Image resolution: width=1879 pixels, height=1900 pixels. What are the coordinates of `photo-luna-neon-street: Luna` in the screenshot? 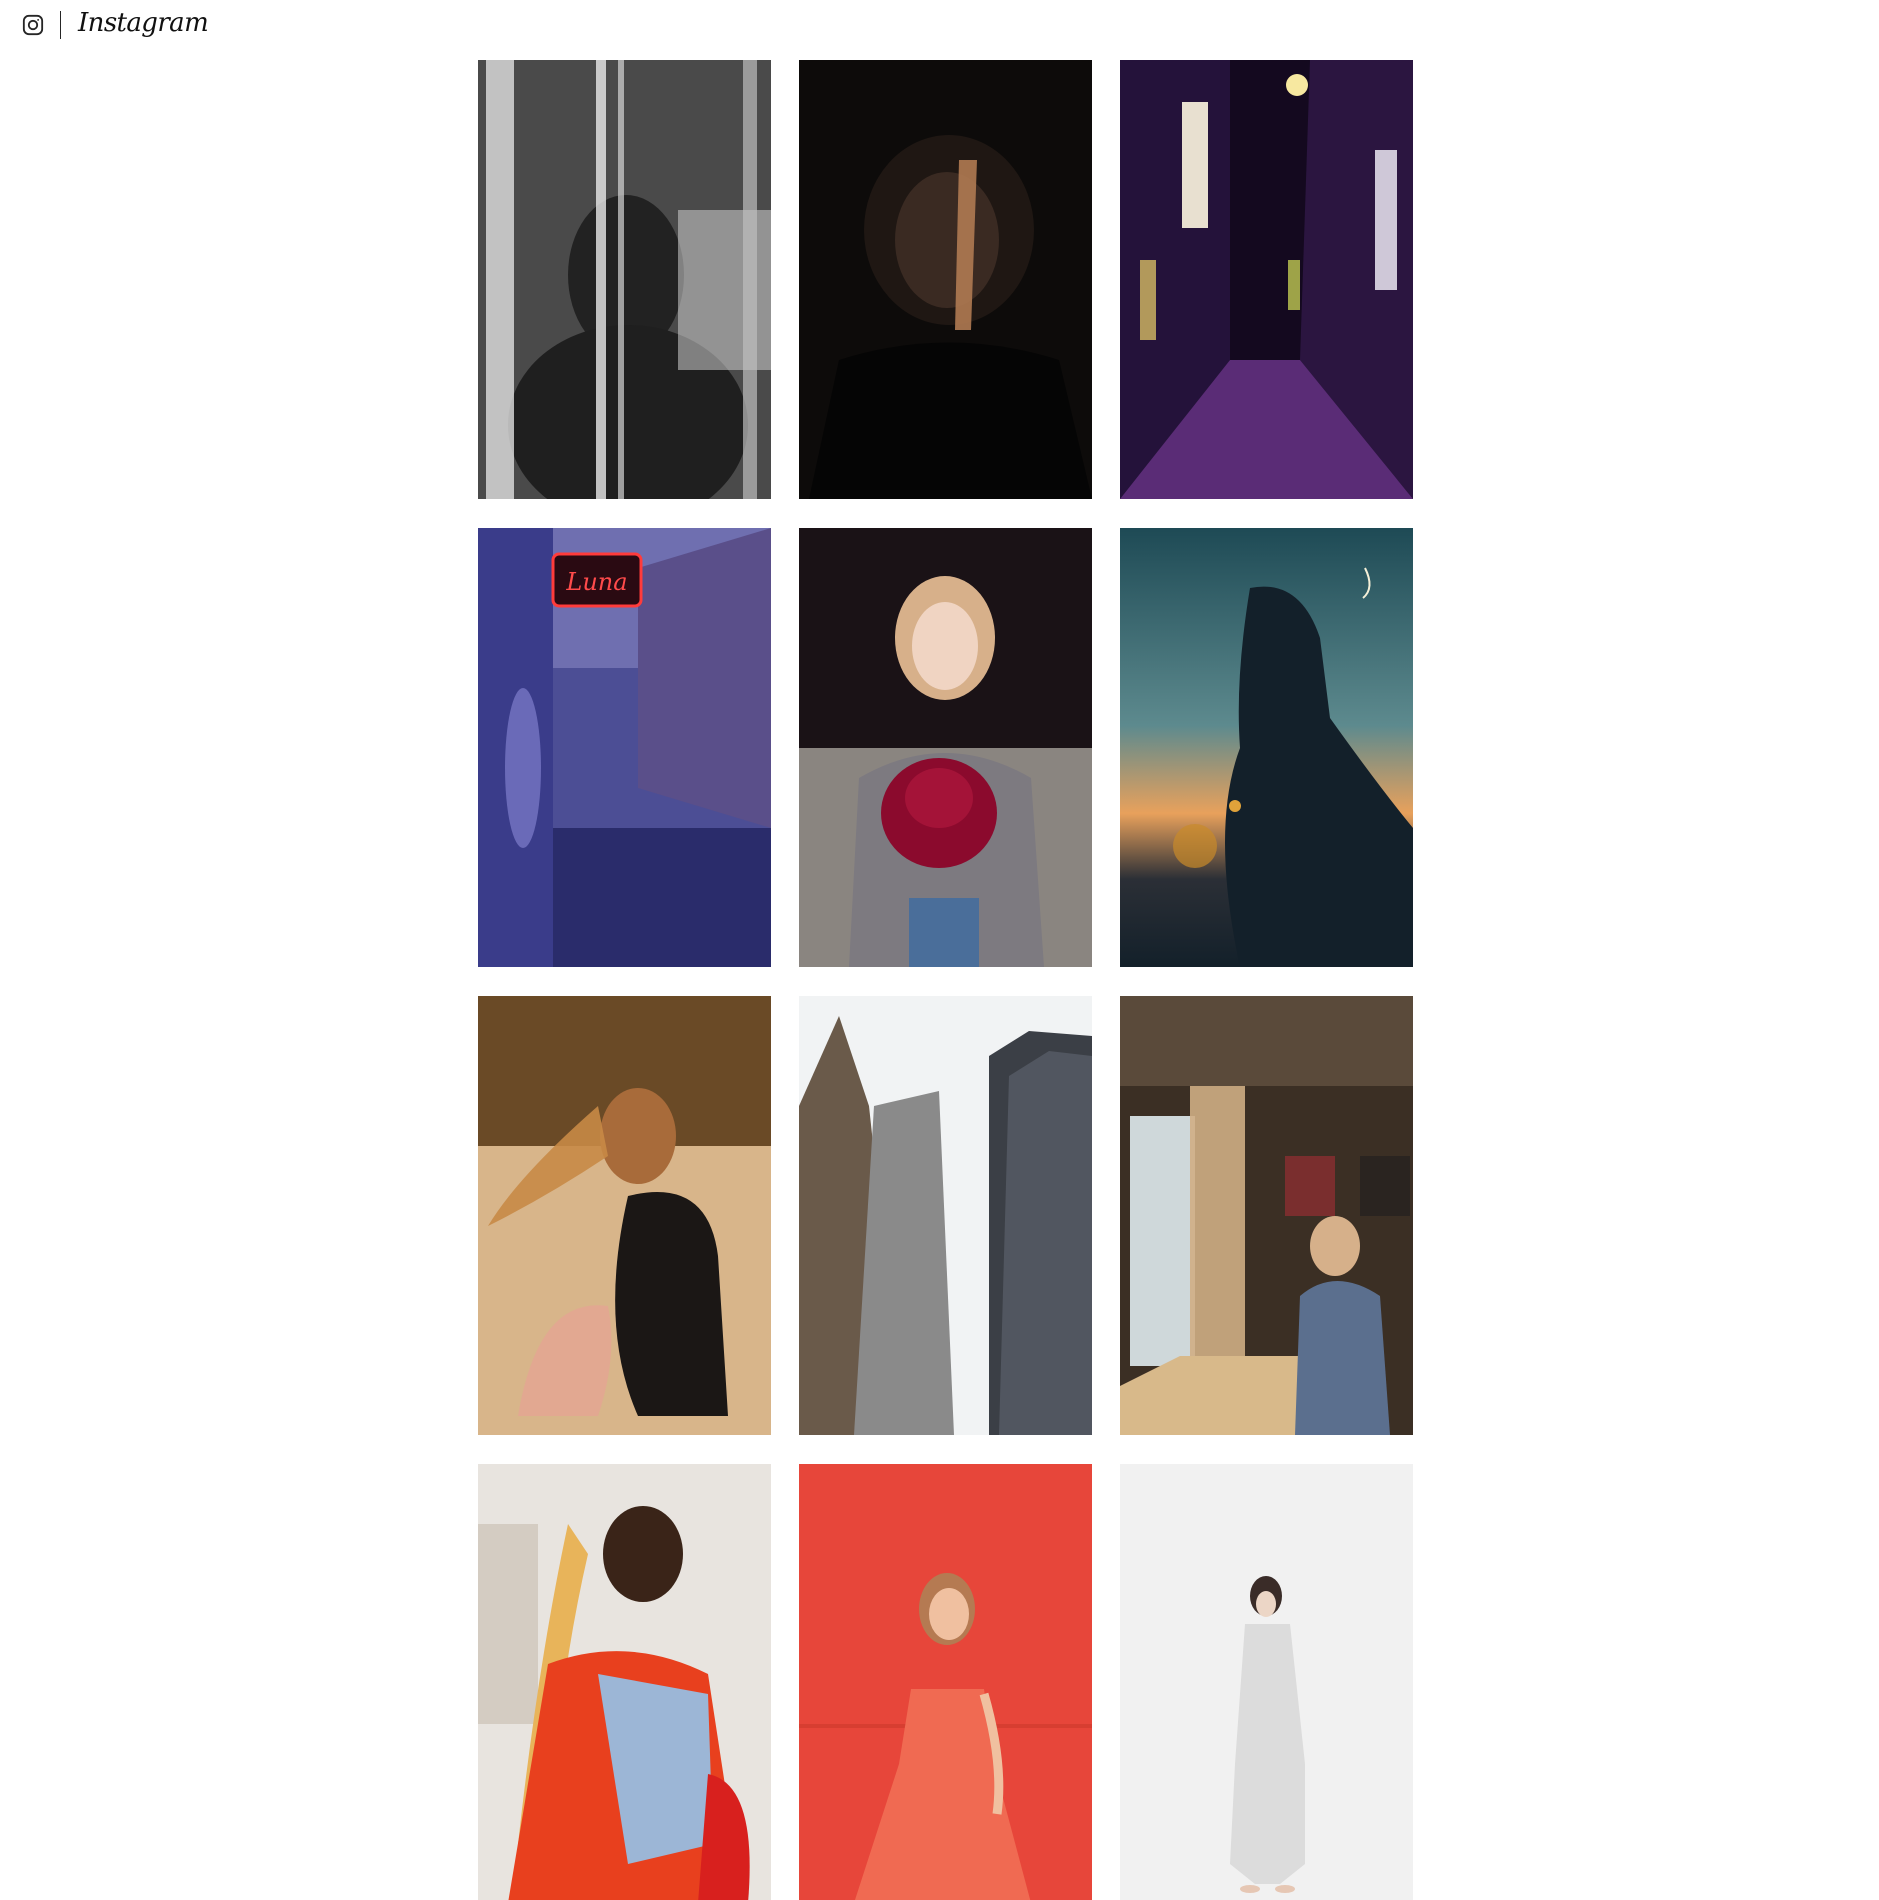 It's located at (624, 747).